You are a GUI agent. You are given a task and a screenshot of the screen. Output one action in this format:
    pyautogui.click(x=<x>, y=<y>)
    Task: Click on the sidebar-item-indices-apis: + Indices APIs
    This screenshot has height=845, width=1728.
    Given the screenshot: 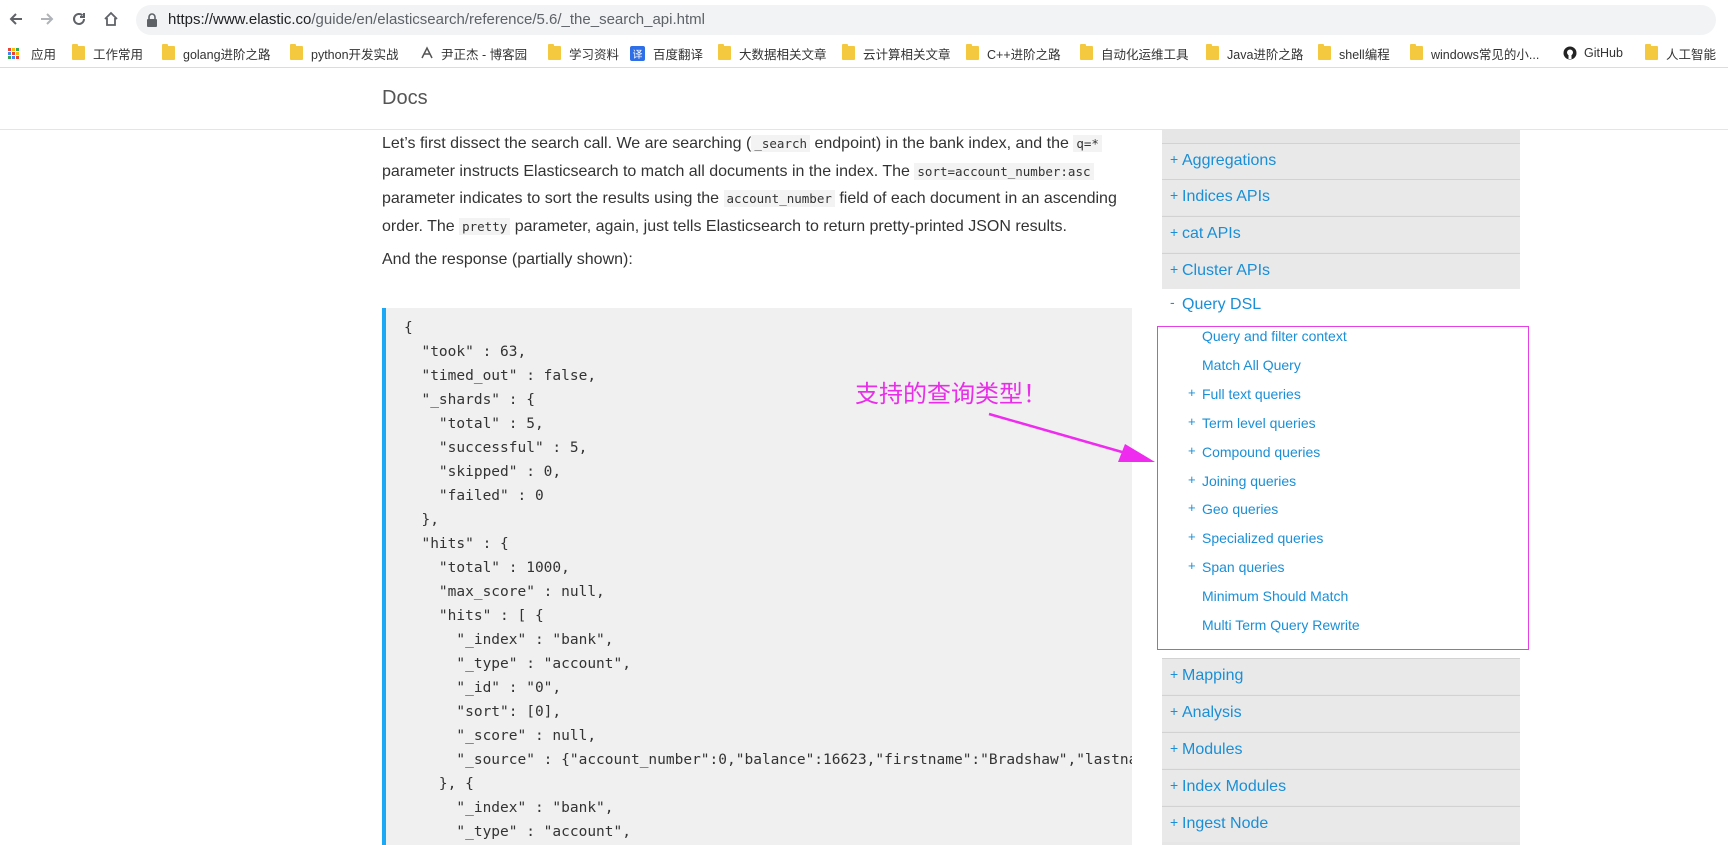 What is the action you would take?
    pyautogui.click(x=1341, y=197)
    